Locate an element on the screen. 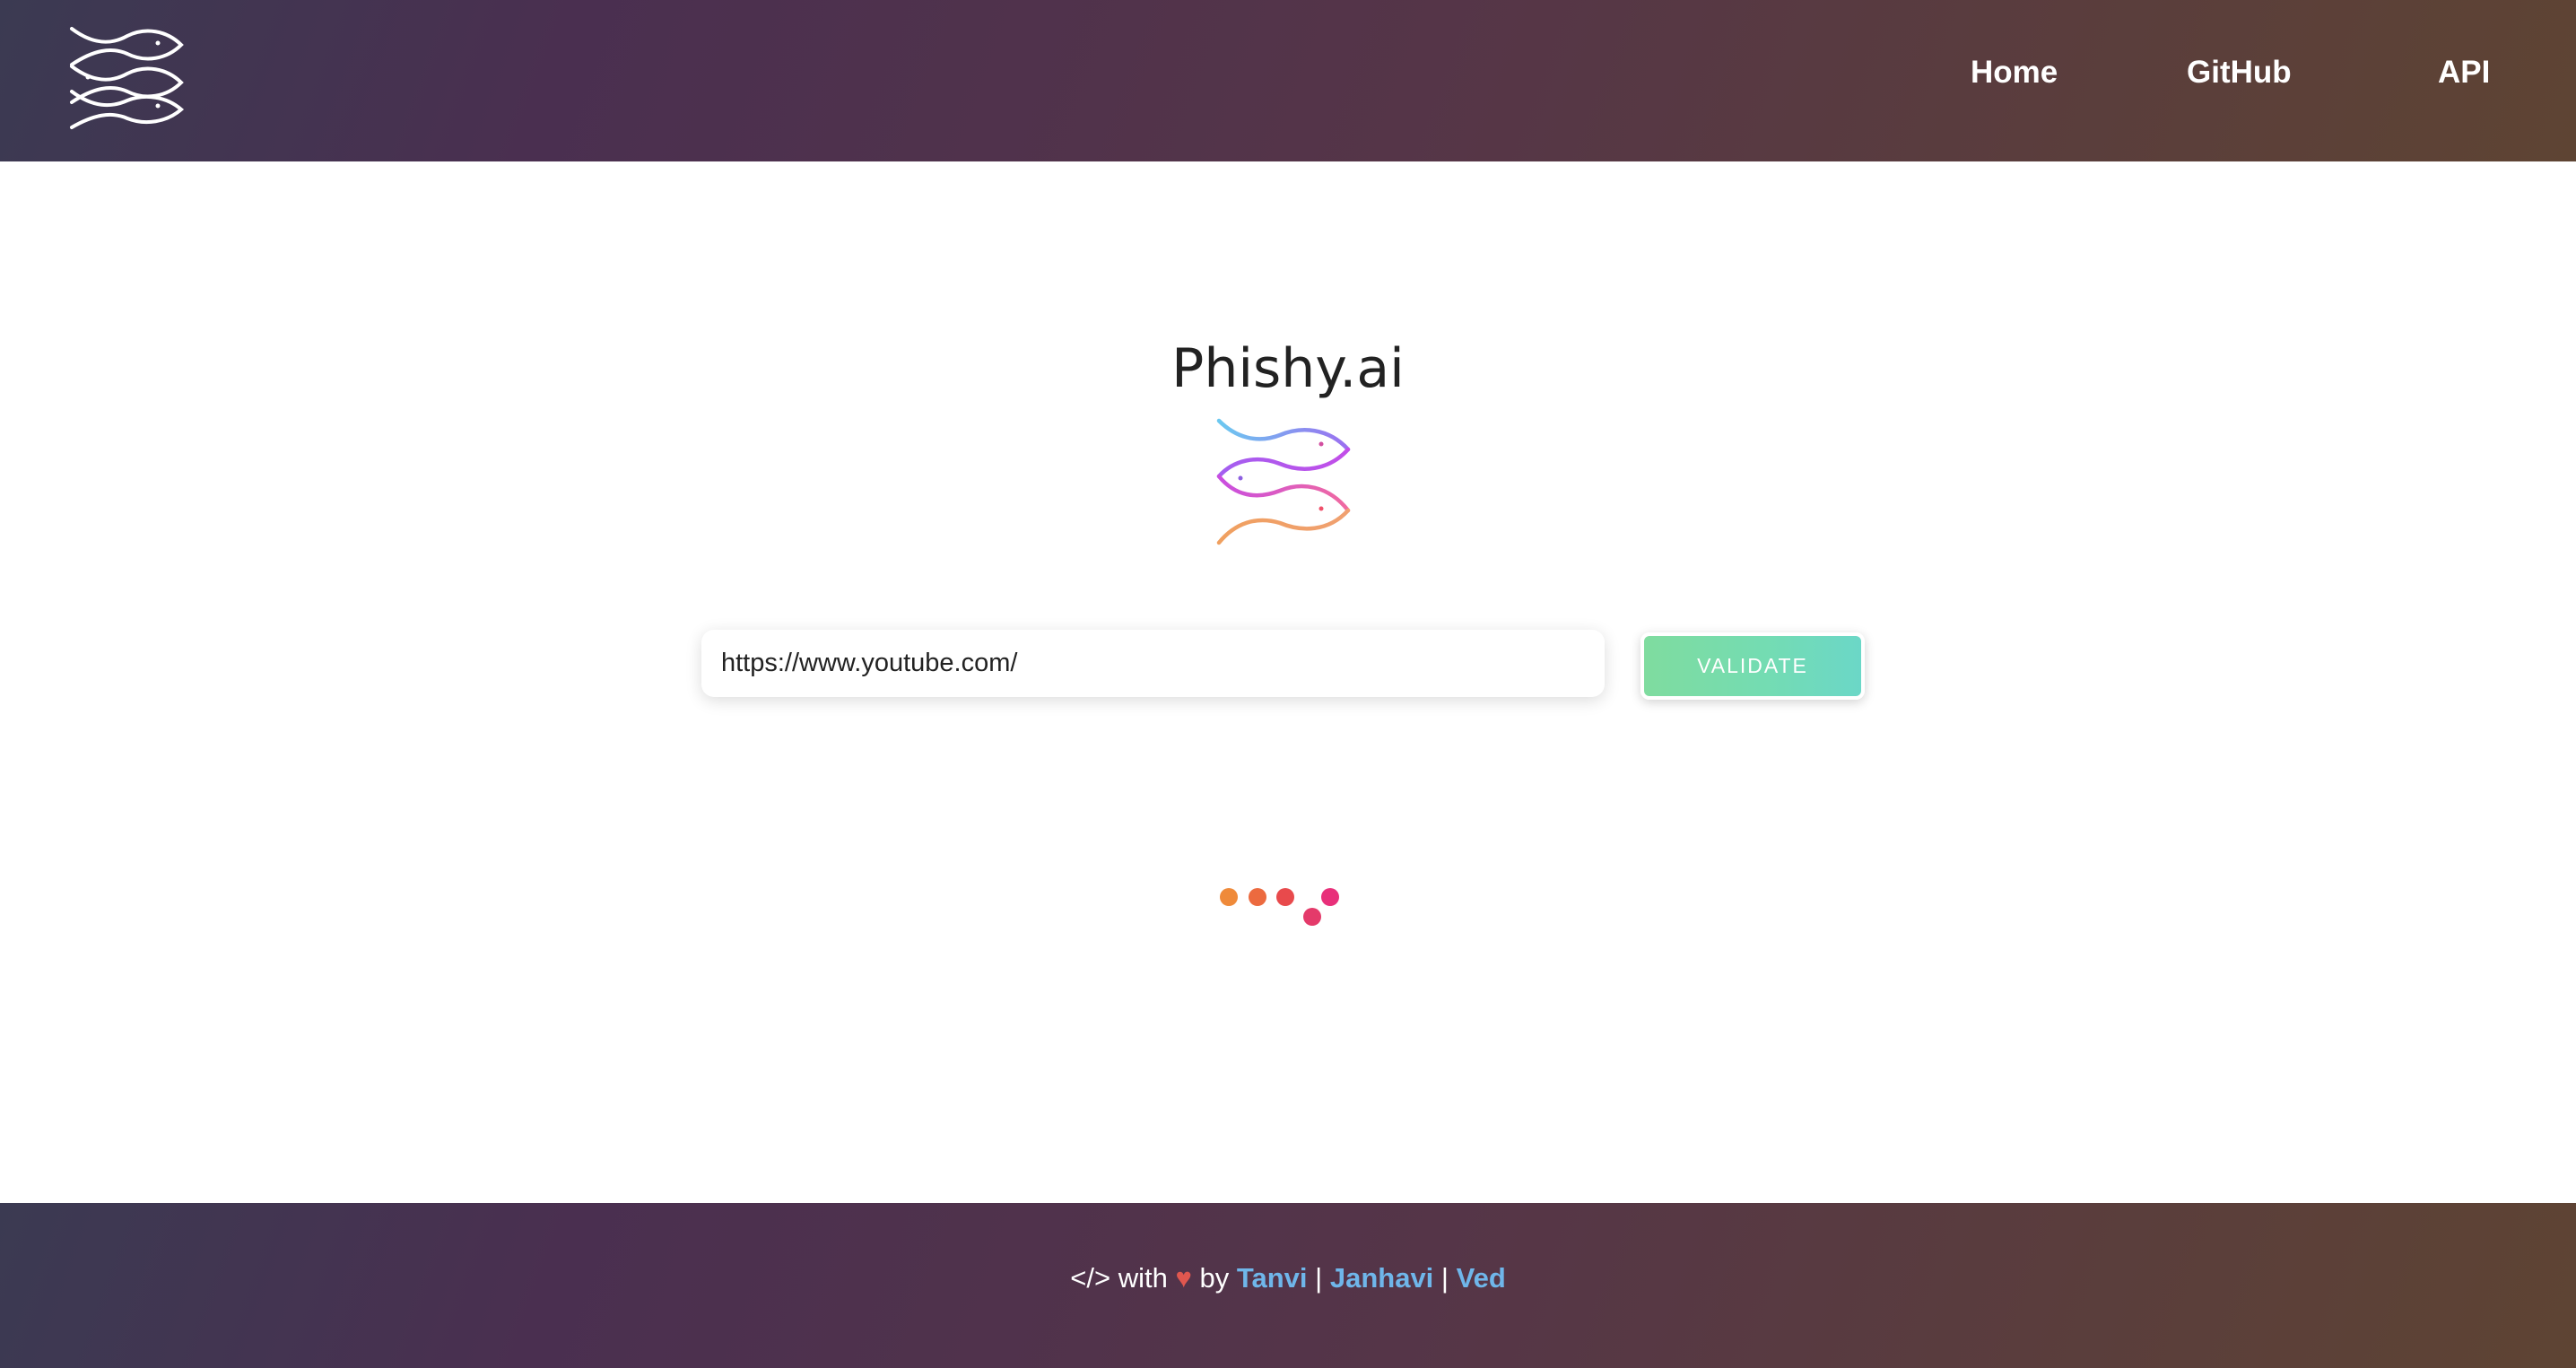  main-navigation: Home GitHub API is located at coordinates (2172, 80).